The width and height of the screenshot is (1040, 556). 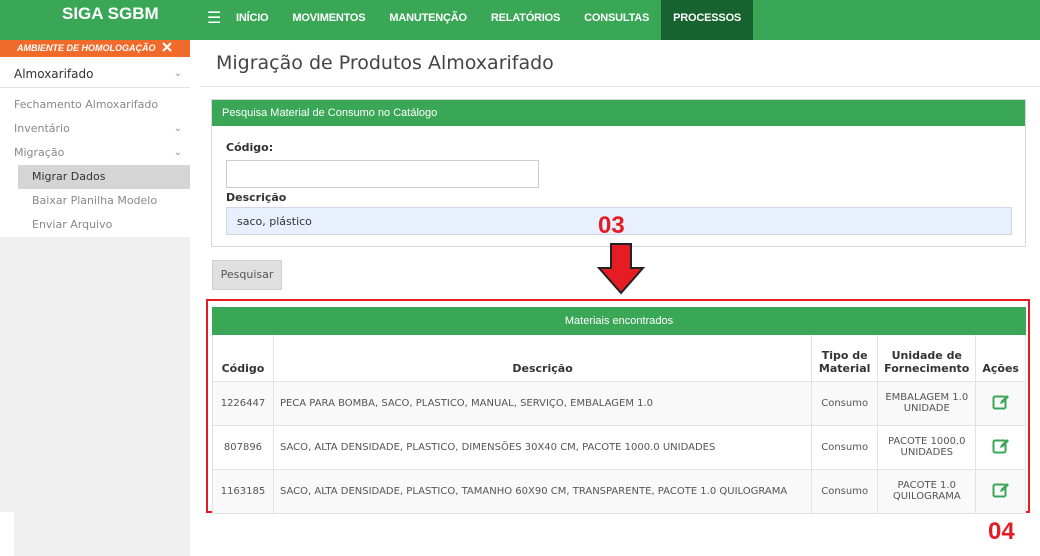 I want to click on page-title: Migração de Produtos Almoxarifado, so click(x=385, y=63).